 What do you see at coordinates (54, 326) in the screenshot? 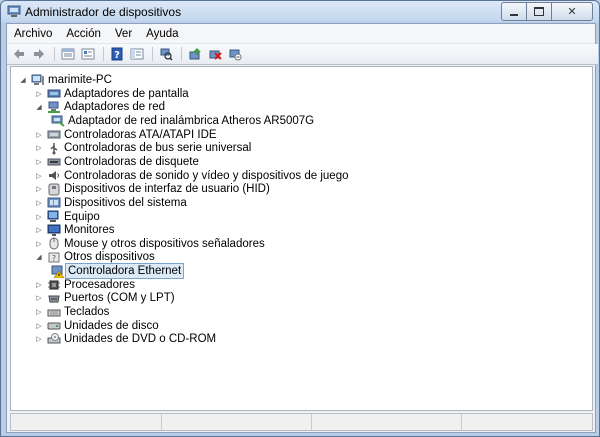
I see `disk-drive-icon` at bounding box center [54, 326].